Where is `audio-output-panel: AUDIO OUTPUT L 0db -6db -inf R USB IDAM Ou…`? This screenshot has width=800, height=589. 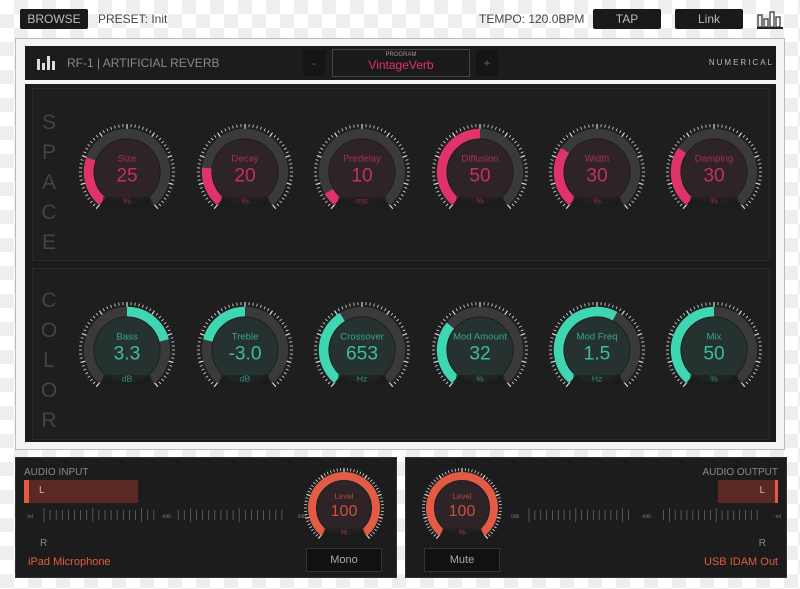
audio-output-panel: AUDIO OUTPUT L 0db -6db -inf R USB IDAM Ou… is located at coordinates (596, 517).